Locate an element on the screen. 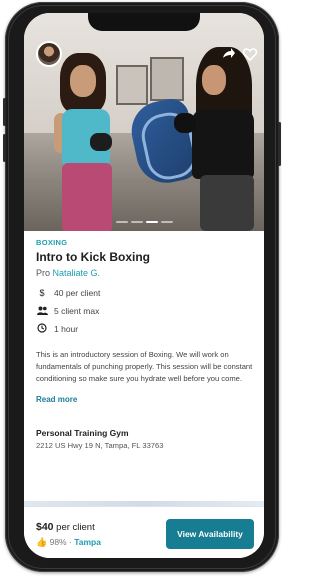  capacity-row: 5 client max is located at coordinates (145, 311).